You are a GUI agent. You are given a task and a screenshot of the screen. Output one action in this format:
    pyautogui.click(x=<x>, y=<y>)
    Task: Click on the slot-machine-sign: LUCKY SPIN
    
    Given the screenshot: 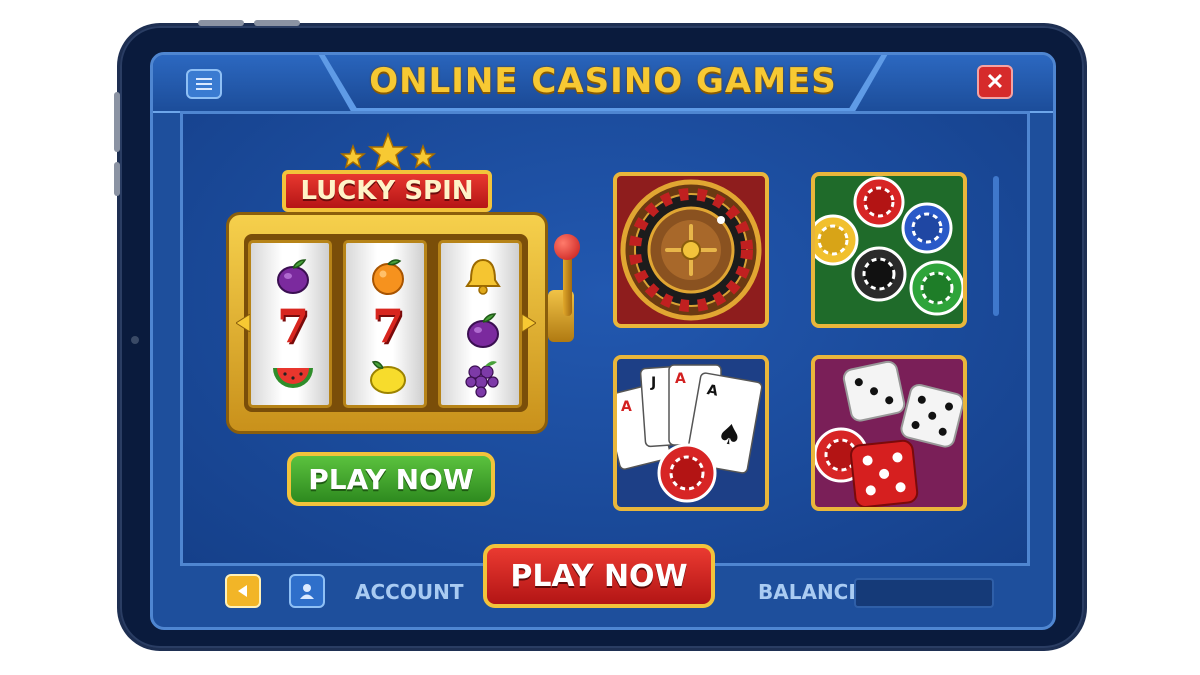 What is the action you would take?
    pyautogui.click(x=387, y=191)
    